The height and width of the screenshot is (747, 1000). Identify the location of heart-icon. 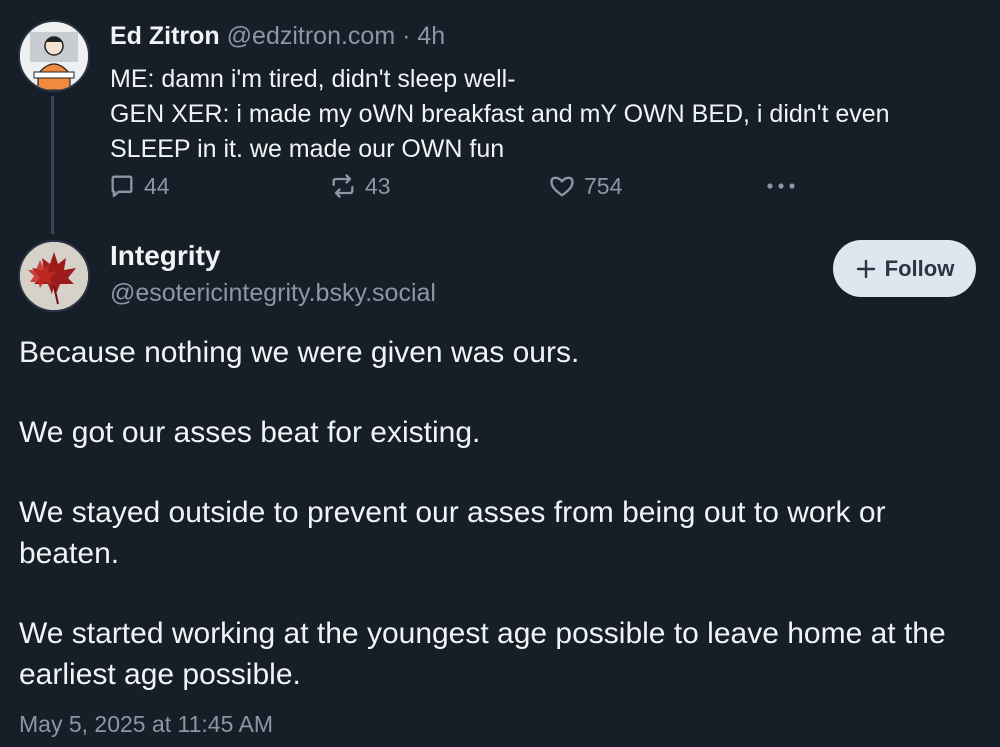
(562, 186).